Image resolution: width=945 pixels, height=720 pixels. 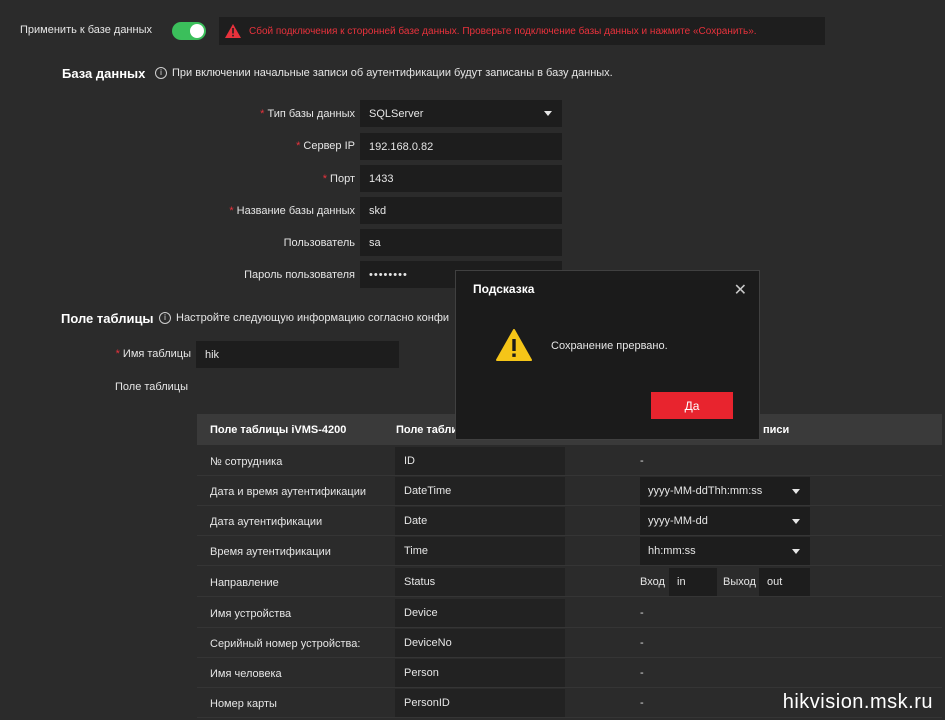 What do you see at coordinates (338, 179) in the screenshot?
I see `port-label: * Порт` at bounding box center [338, 179].